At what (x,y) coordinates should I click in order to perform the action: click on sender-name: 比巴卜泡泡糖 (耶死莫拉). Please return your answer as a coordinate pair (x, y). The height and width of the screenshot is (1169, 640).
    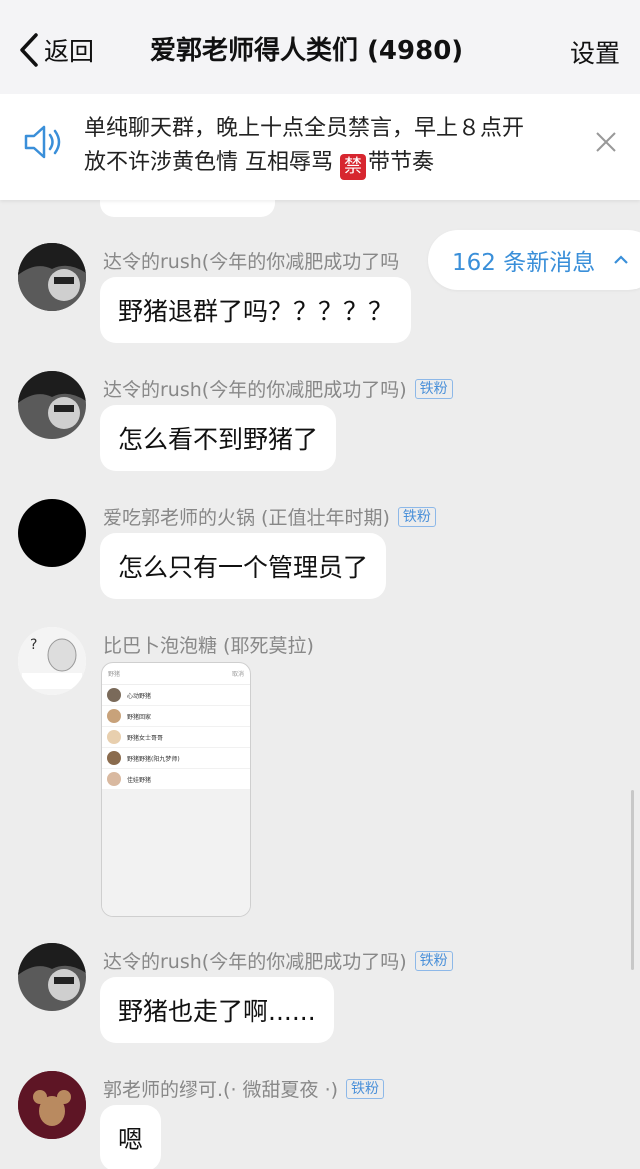
    Looking at the image, I should click on (208, 646).